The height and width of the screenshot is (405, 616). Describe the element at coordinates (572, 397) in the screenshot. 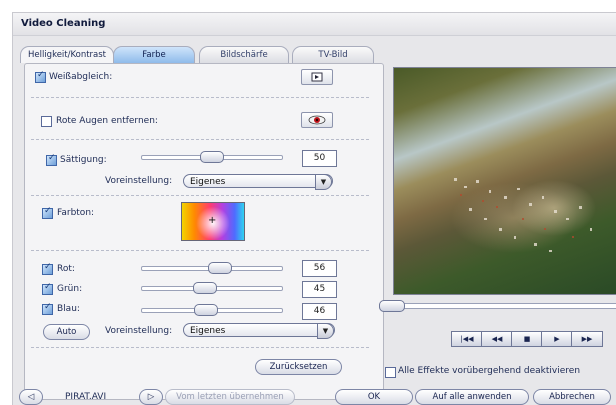

I see `cancel-button: Abbrechen` at that location.